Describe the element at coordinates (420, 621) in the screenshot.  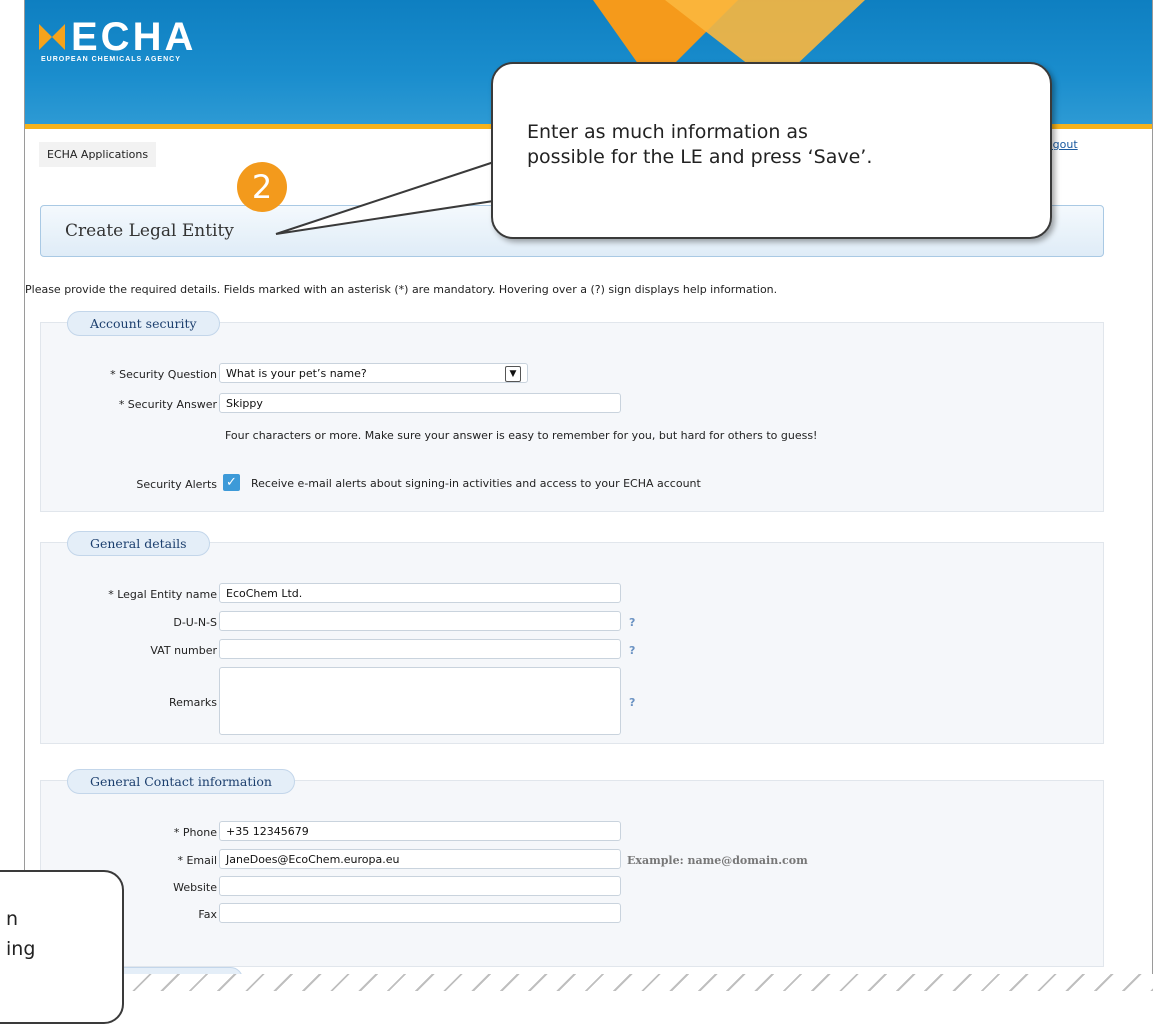
I see `duns-input` at that location.